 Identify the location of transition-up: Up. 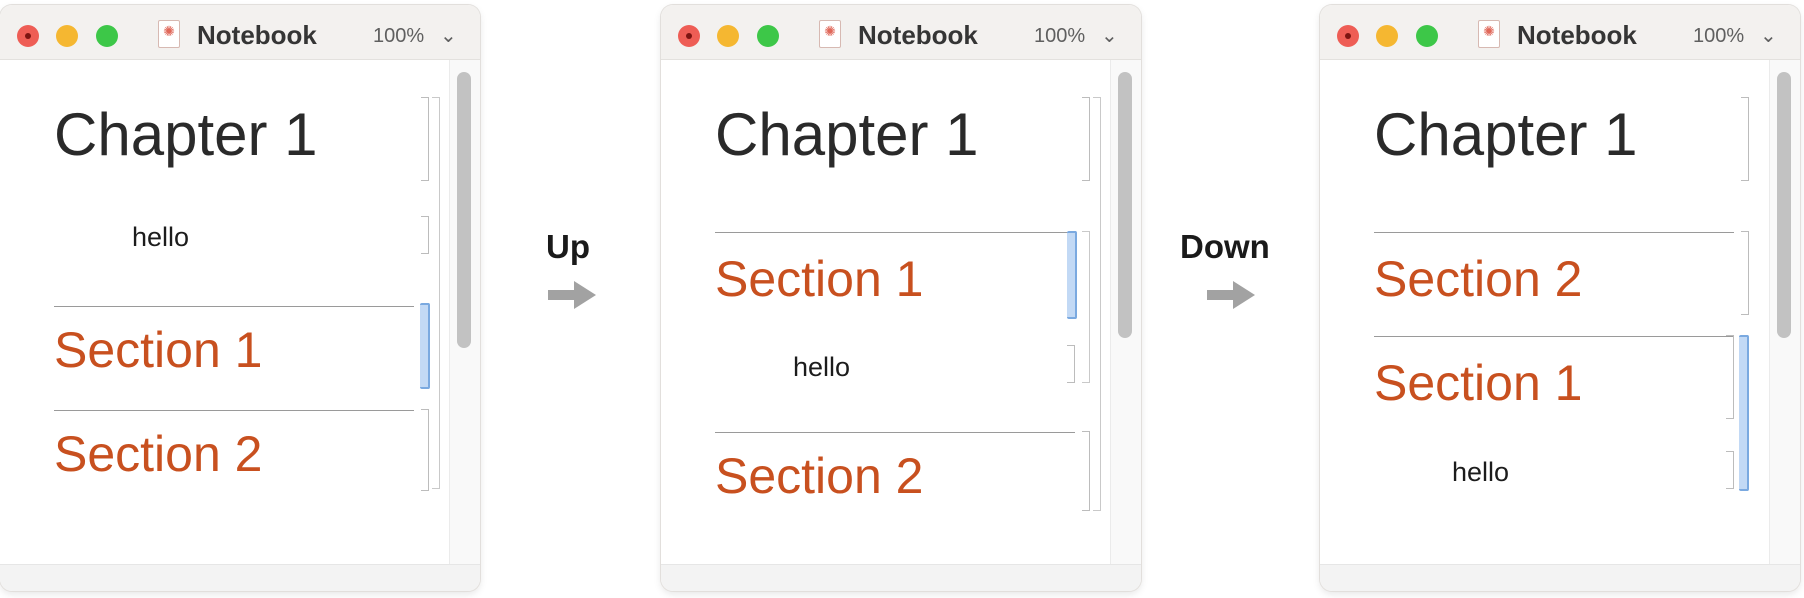
(586, 273).